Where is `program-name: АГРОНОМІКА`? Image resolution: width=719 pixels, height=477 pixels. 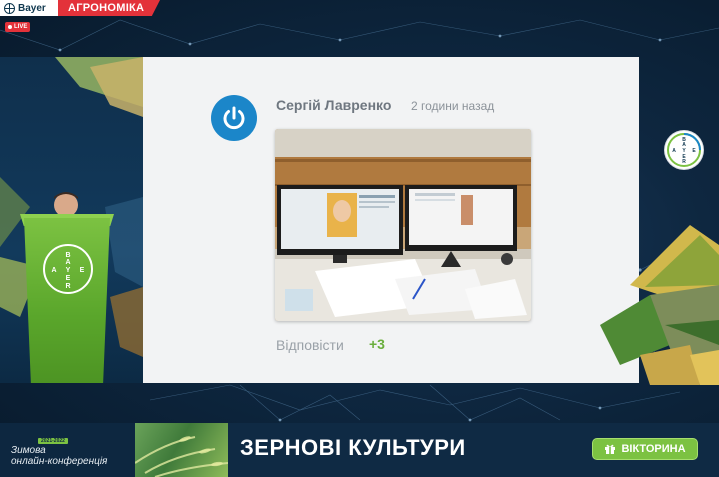 program-name: АГРОНОМІКА is located at coordinates (106, 8).